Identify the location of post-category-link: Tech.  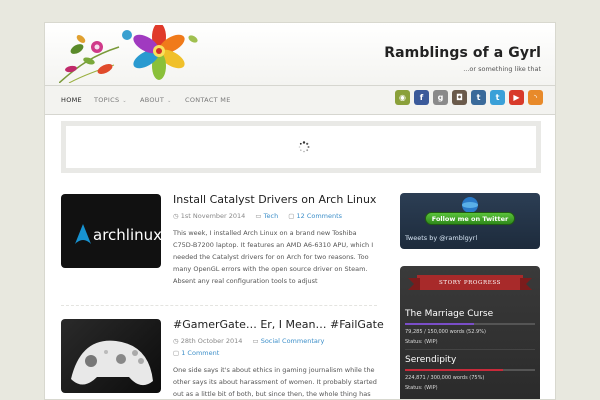
(271, 216).